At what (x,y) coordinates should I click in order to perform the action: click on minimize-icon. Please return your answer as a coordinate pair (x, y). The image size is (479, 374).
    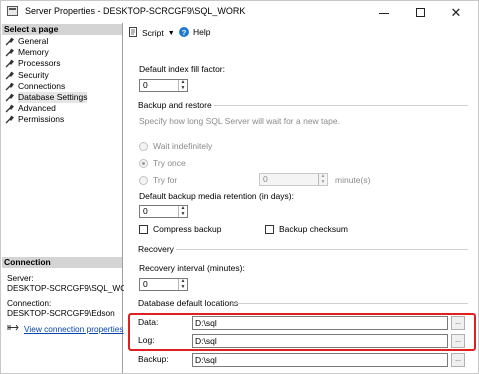
    Looking at the image, I should click on (384, 13).